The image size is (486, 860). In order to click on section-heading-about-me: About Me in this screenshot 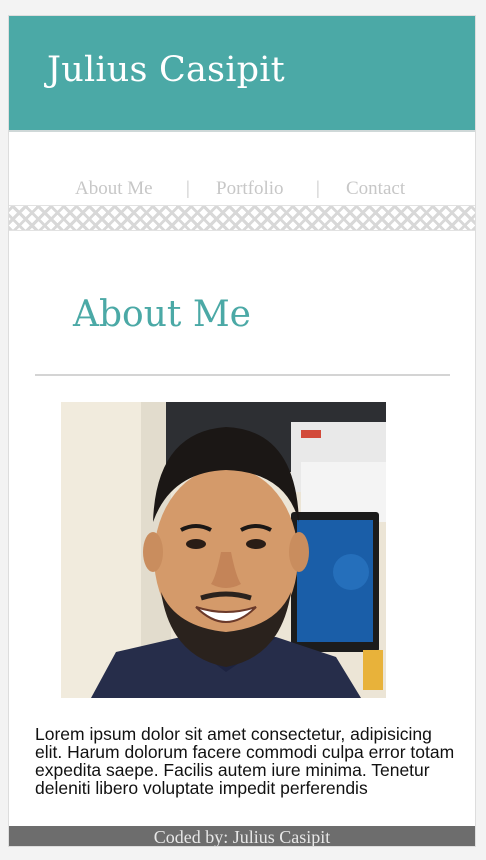, I will do `click(162, 314)`.